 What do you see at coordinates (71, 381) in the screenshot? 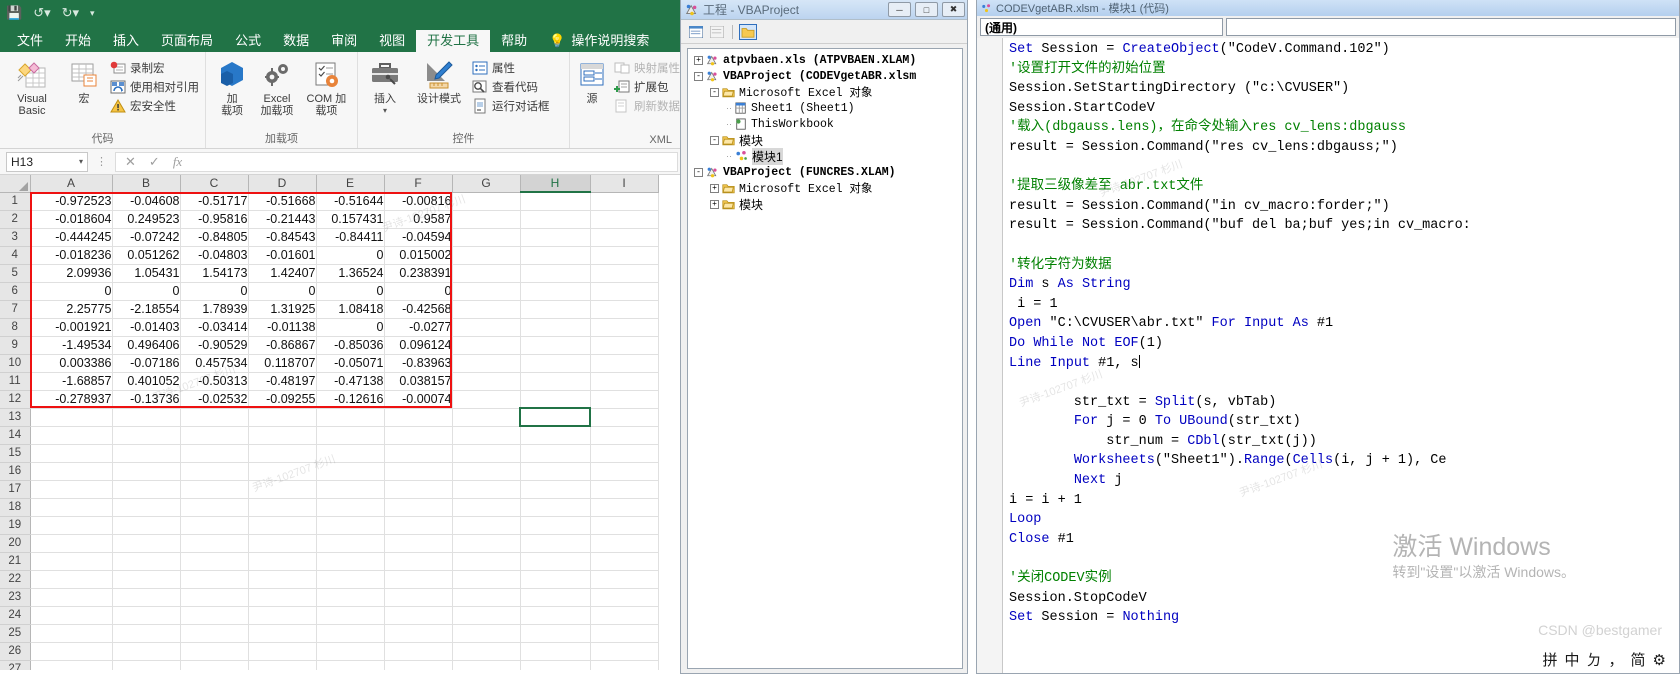
I see `grid-cell: -1.68857` at bounding box center [71, 381].